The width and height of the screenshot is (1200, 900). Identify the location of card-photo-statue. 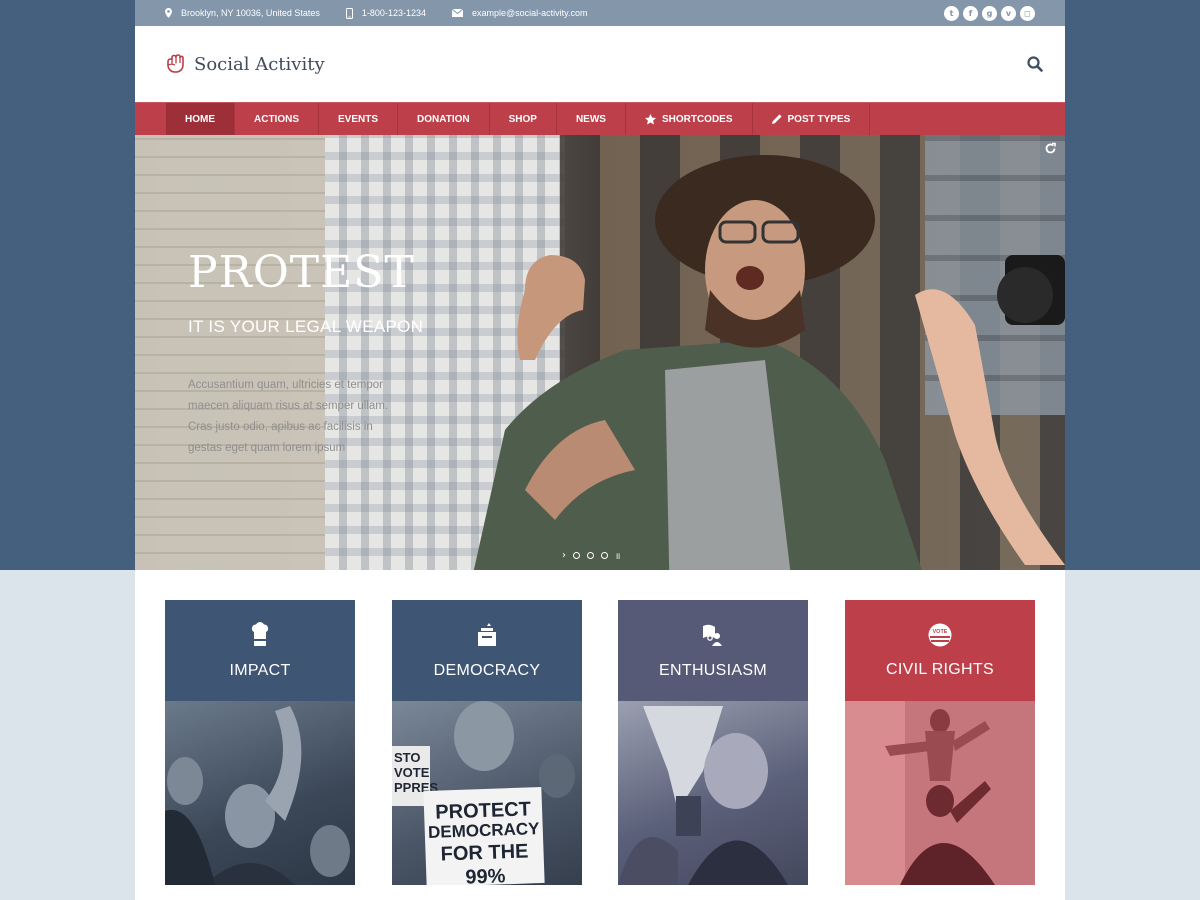
(940, 793).